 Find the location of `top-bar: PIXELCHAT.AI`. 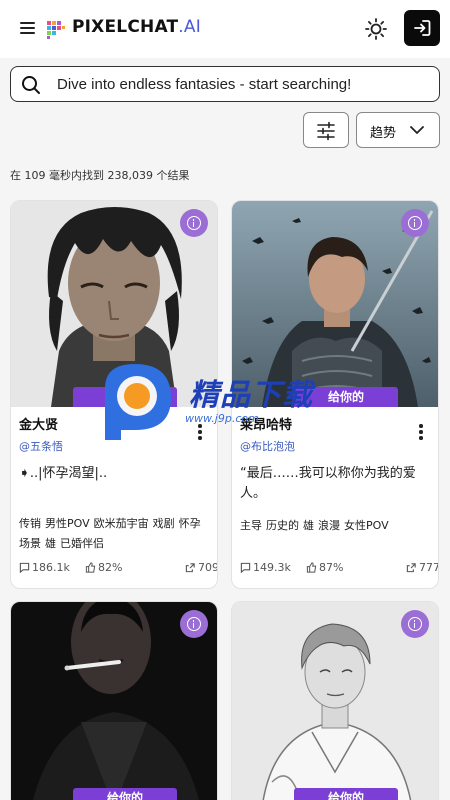

top-bar: PIXELCHAT.AI is located at coordinates (225, 29).